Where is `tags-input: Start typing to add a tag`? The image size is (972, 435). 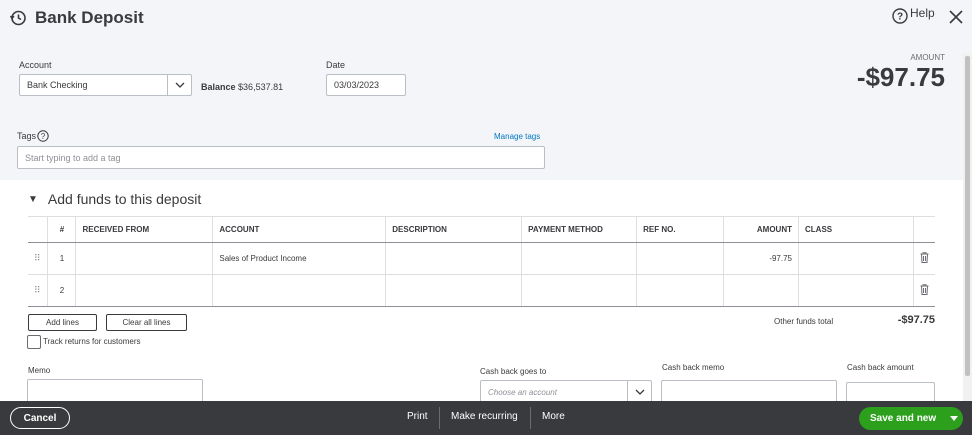 tags-input: Start typing to add a tag is located at coordinates (281, 157).